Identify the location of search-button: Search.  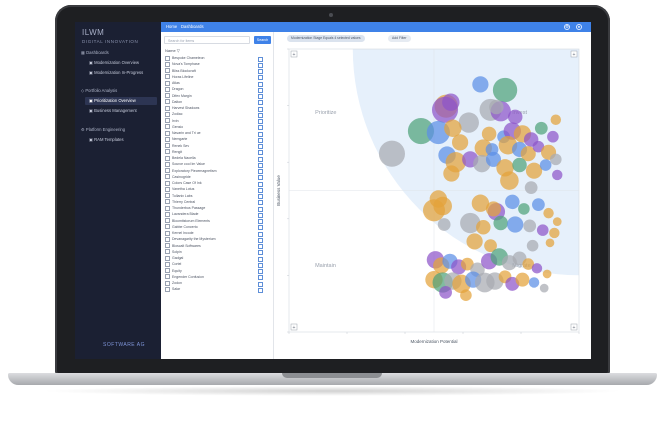
(262, 40).